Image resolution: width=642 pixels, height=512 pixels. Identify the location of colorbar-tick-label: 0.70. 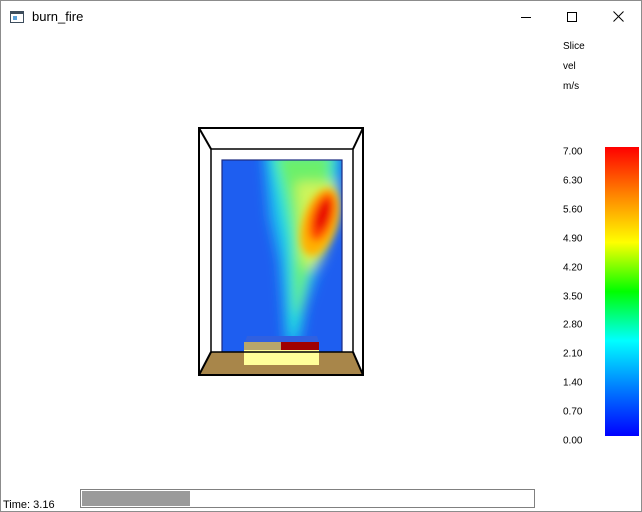
(573, 412).